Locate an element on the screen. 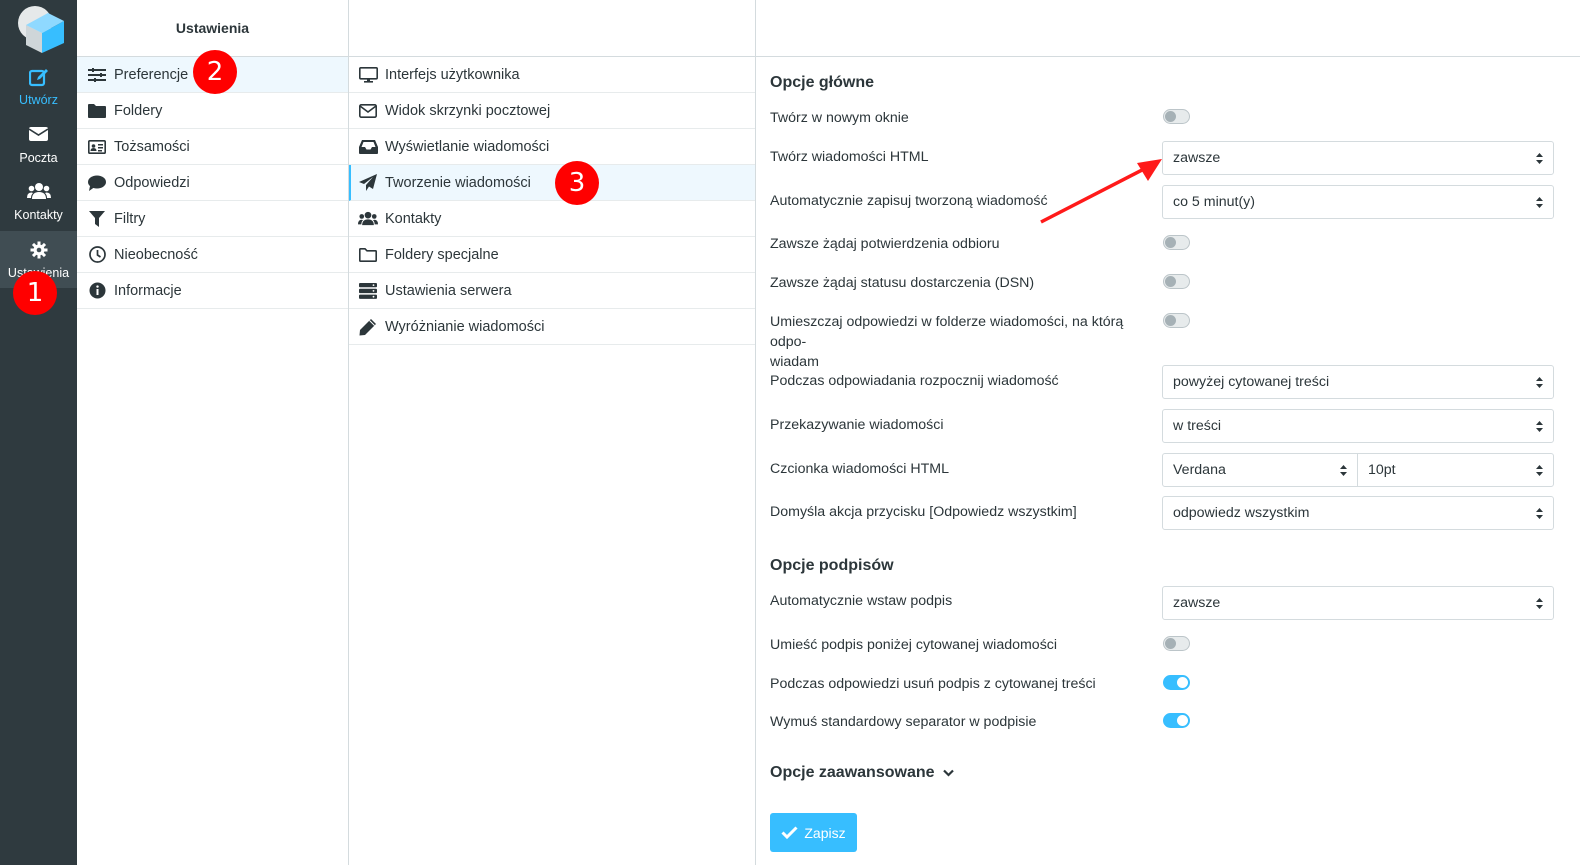 This screenshot has width=1580, height=865. select-value: co 5 minut(y) is located at coordinates (1214, 202).